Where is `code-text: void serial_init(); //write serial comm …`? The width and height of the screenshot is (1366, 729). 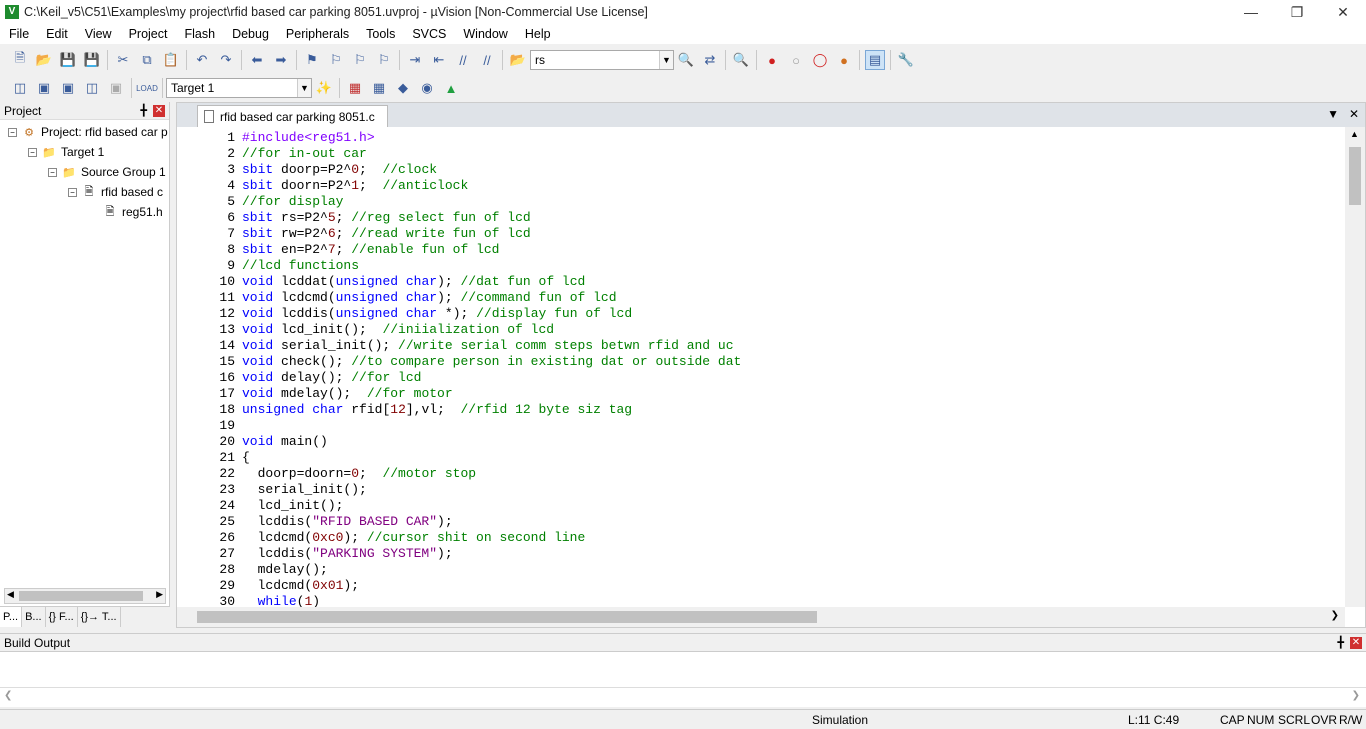 code-text: void serial_init(); //write serial comm … is located at coordinates (488, 346).